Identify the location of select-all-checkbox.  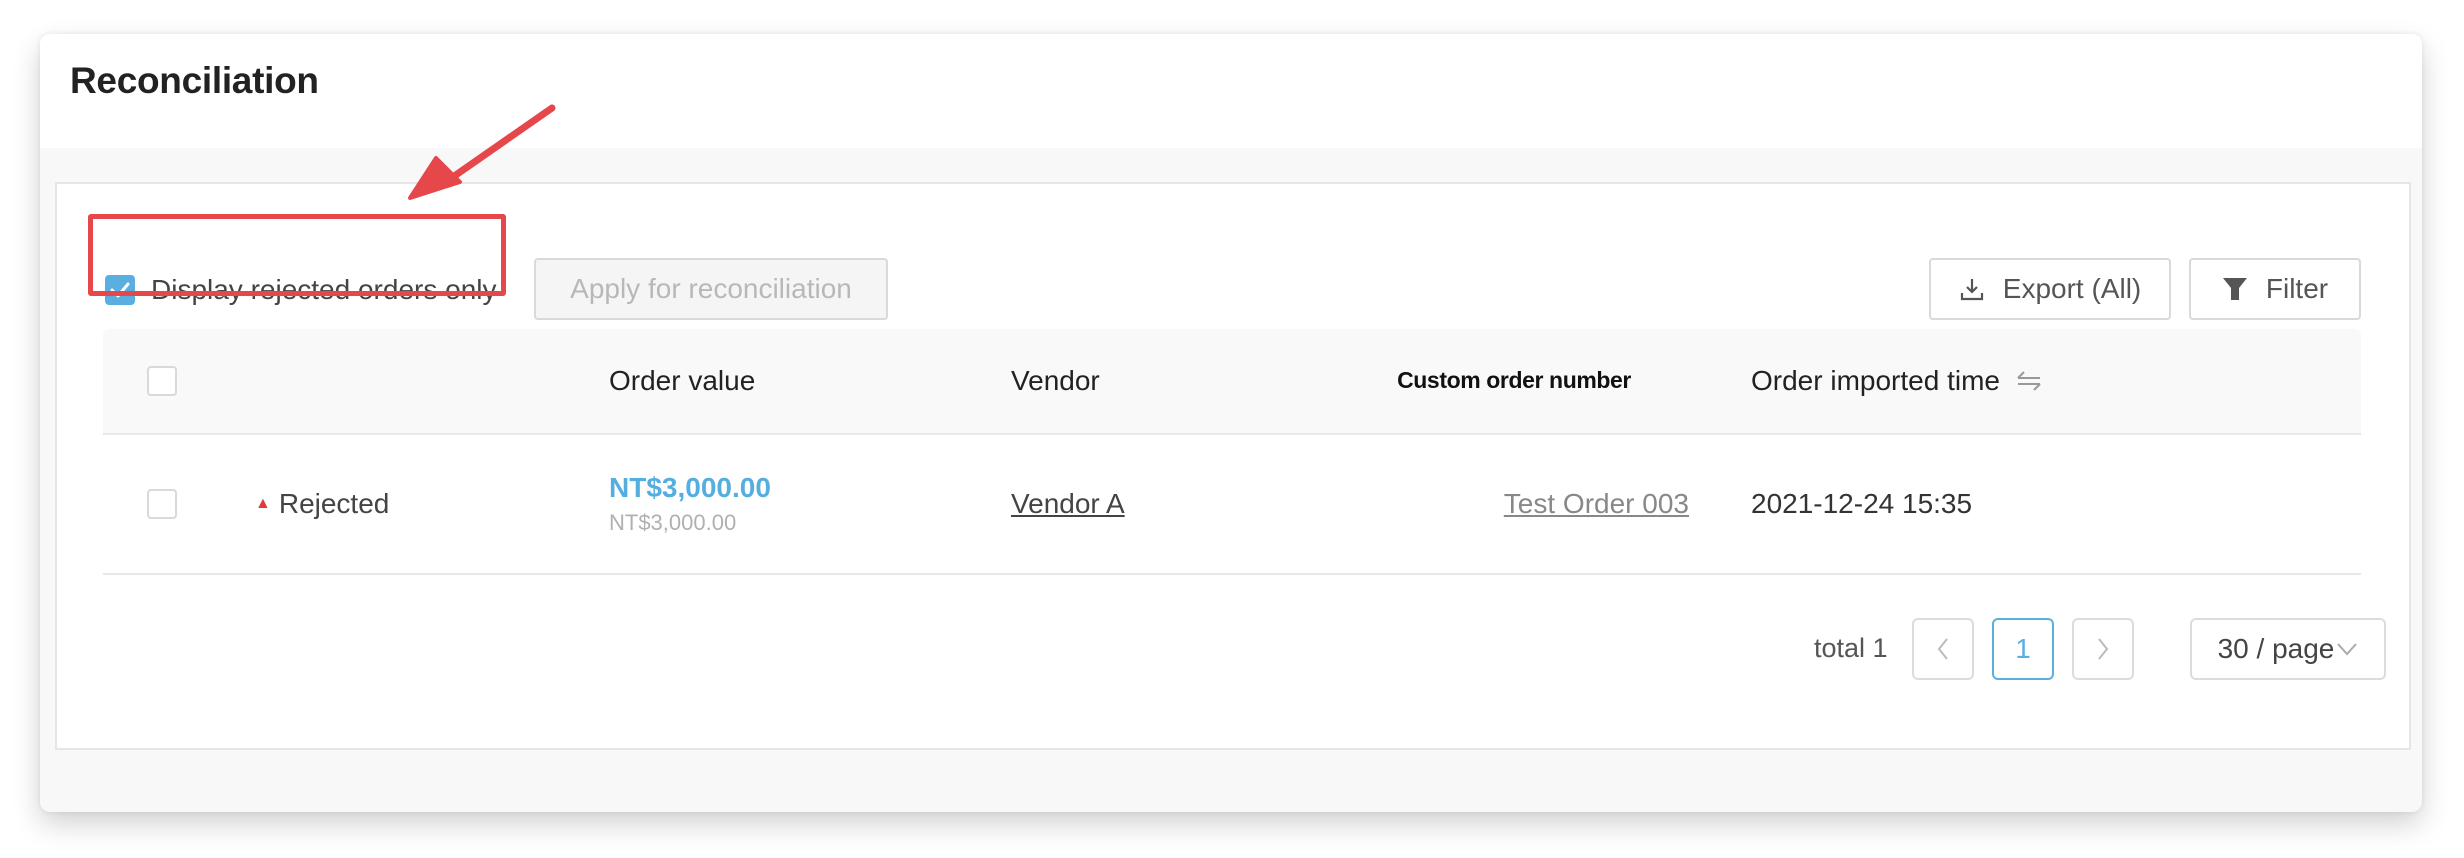
(162, 381).